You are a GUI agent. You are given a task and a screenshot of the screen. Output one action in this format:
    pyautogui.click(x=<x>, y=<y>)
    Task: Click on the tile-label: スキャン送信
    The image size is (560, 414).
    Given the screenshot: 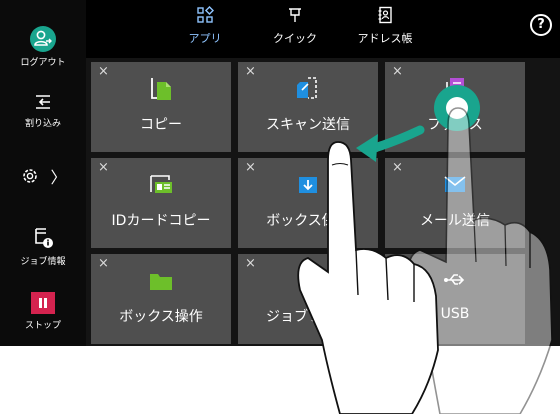 What is the action you would take?
    pyautogui.click(x=308, y=125)
    